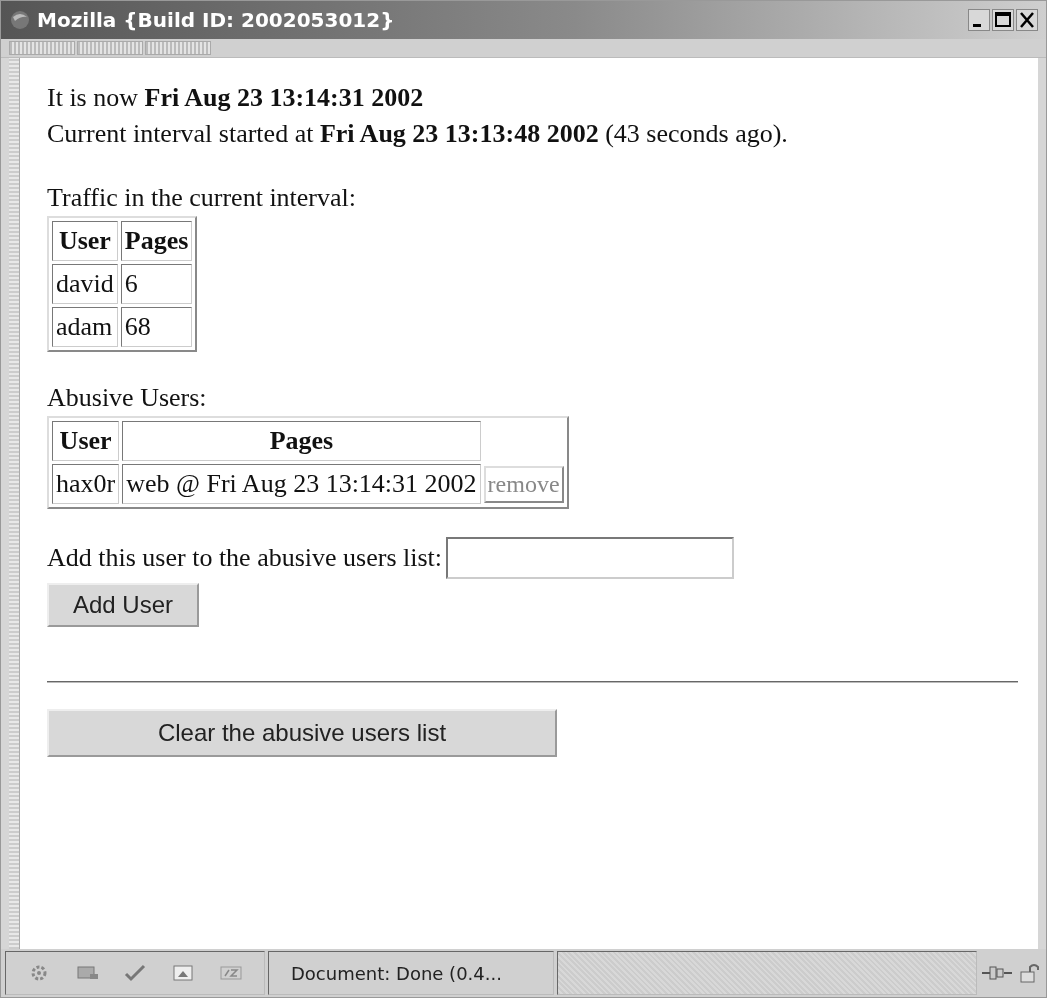 This screenshot has width=1047, height=998. Describe the element at coordinates (85, 284) in the screenshot. I see `table-cell: david` at that location.